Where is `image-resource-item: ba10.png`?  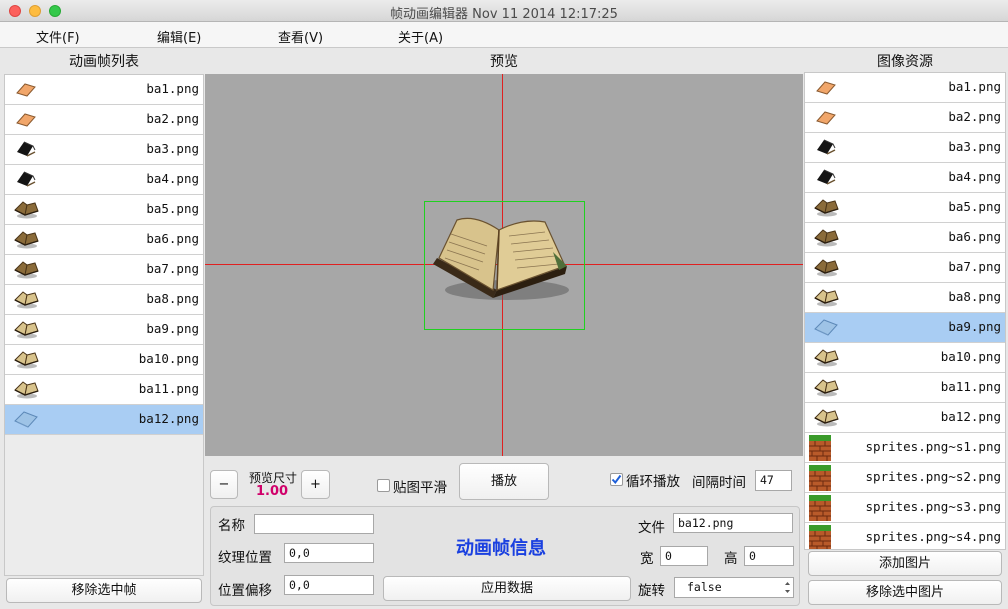 image-resource-item: ba10.png is located at coordinates (905, 358).